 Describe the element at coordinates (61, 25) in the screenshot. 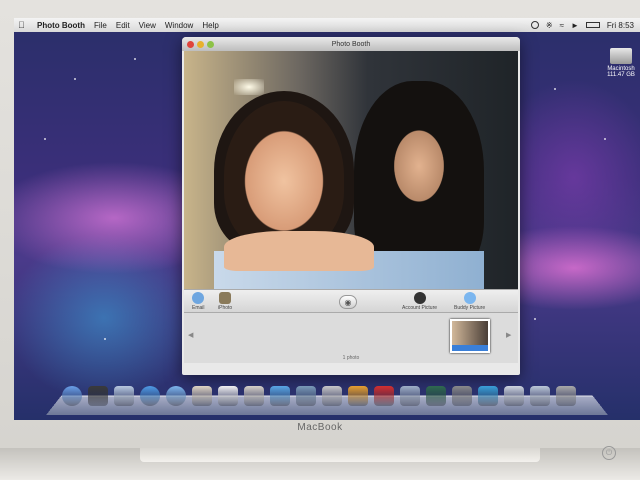

I see `app-menu: Photo Booth` at that location.